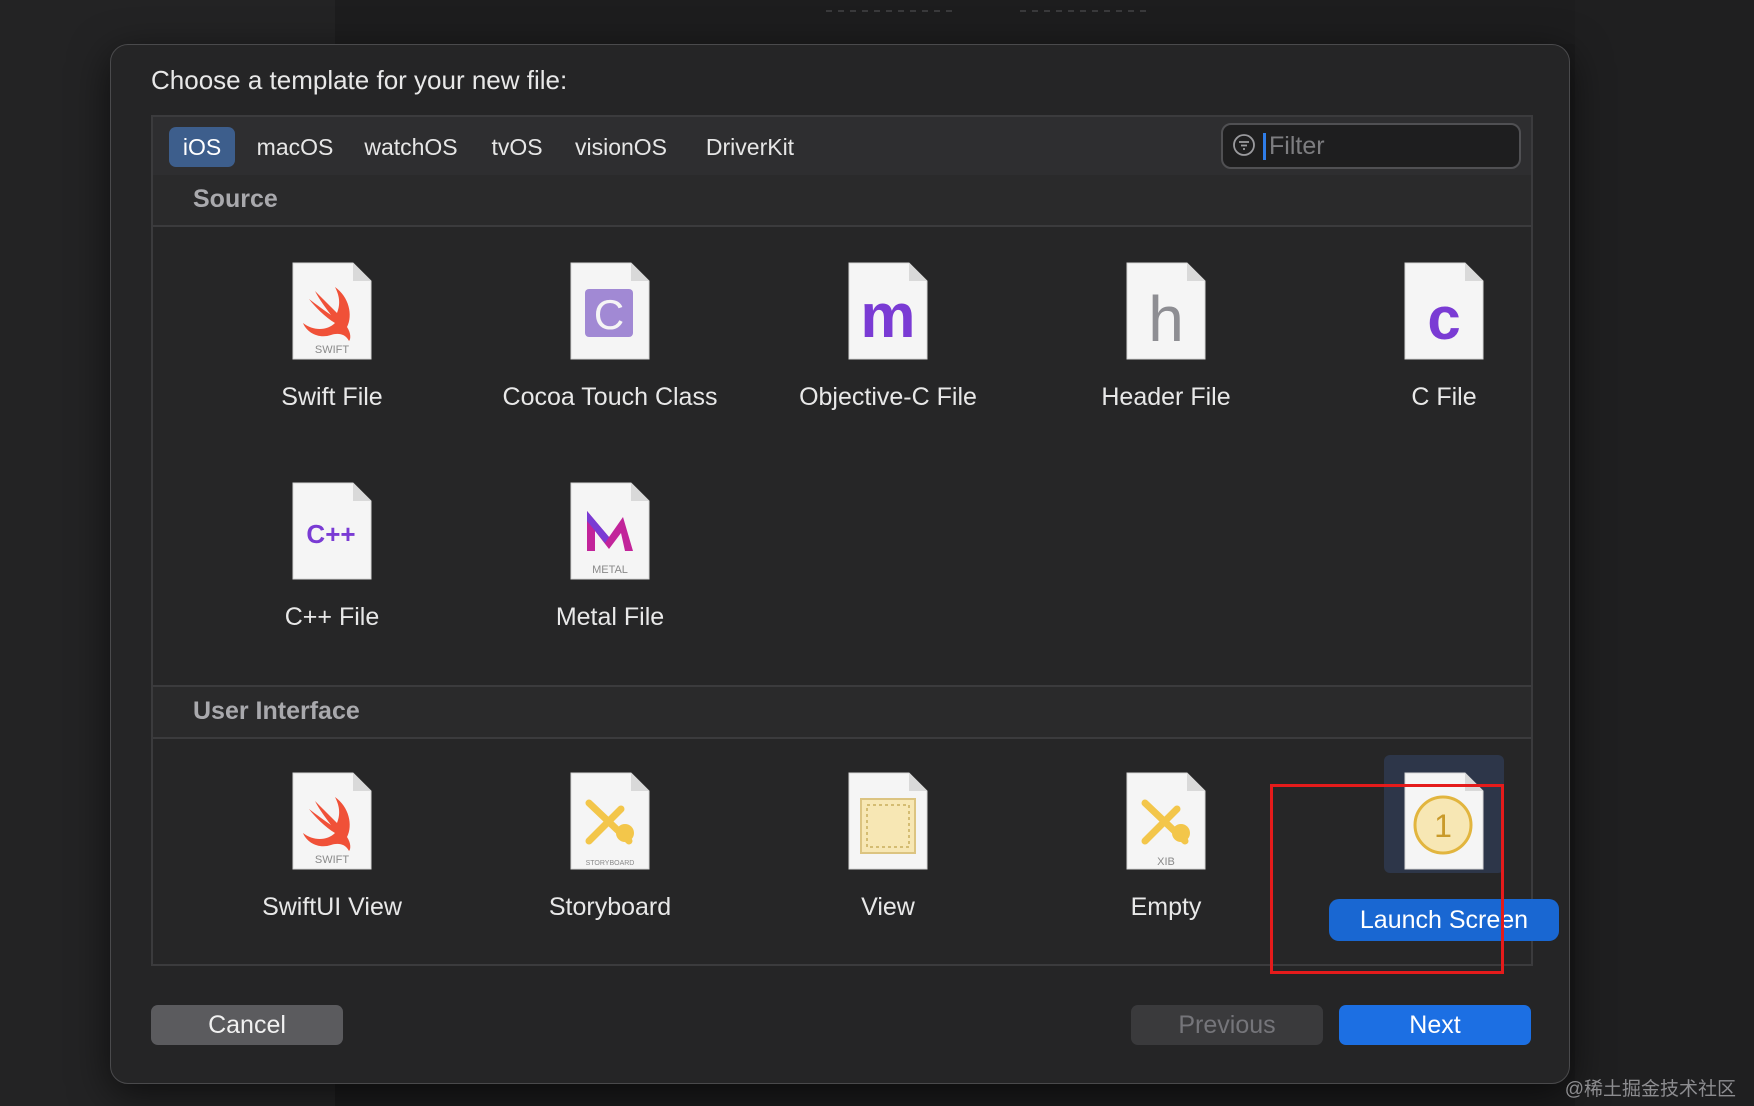 This screenshot has width=1754, height=1106. What do you see at coordinates (610, 361) in the screenshot?
I see `template-cocoa-touch-class: C Cocoa Touch Class` at bounding box center [610, 361].